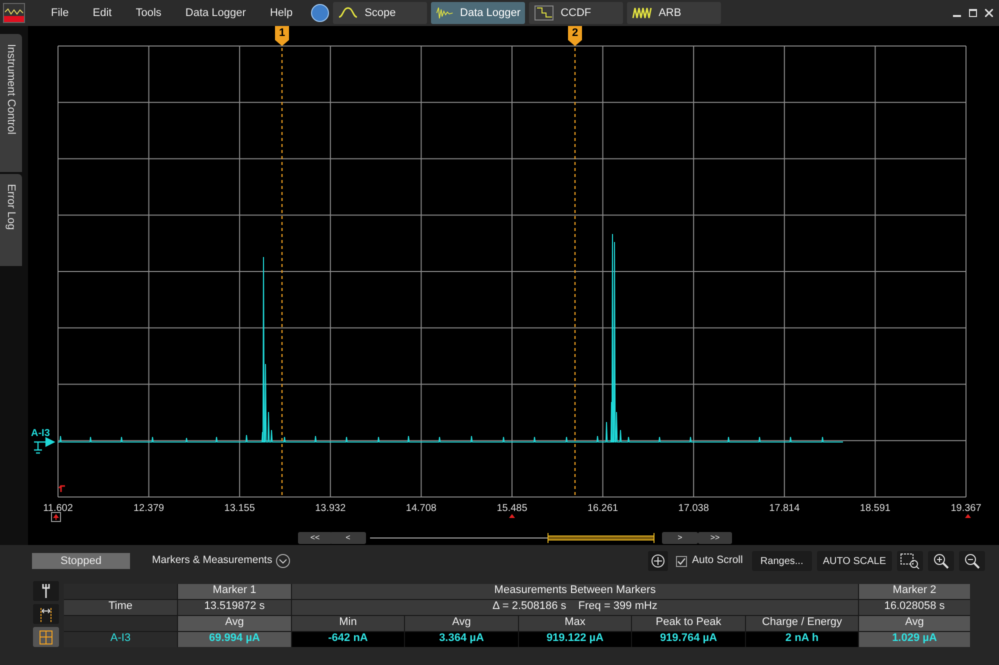 Image resolution: width=999 pixels, height=665 pixels. Describe the element at coordinates (60, 13) in the screenshot. I see `menu-item: File` at that location.